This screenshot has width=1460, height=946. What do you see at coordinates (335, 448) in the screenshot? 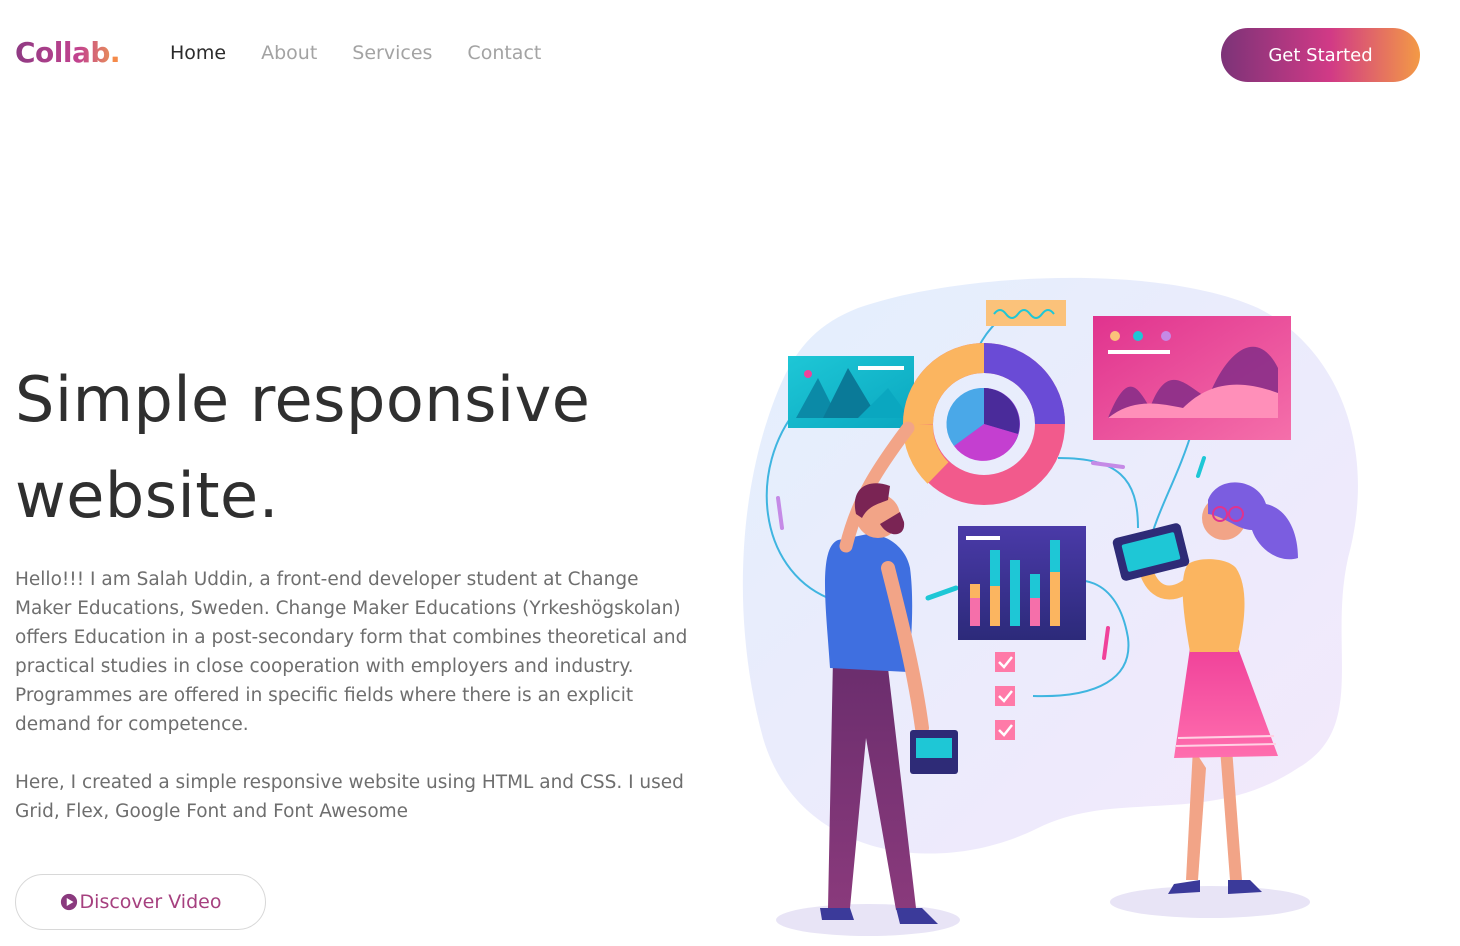
I see `hero-title: Simple responsive website.` at bounding box center [335, 448].